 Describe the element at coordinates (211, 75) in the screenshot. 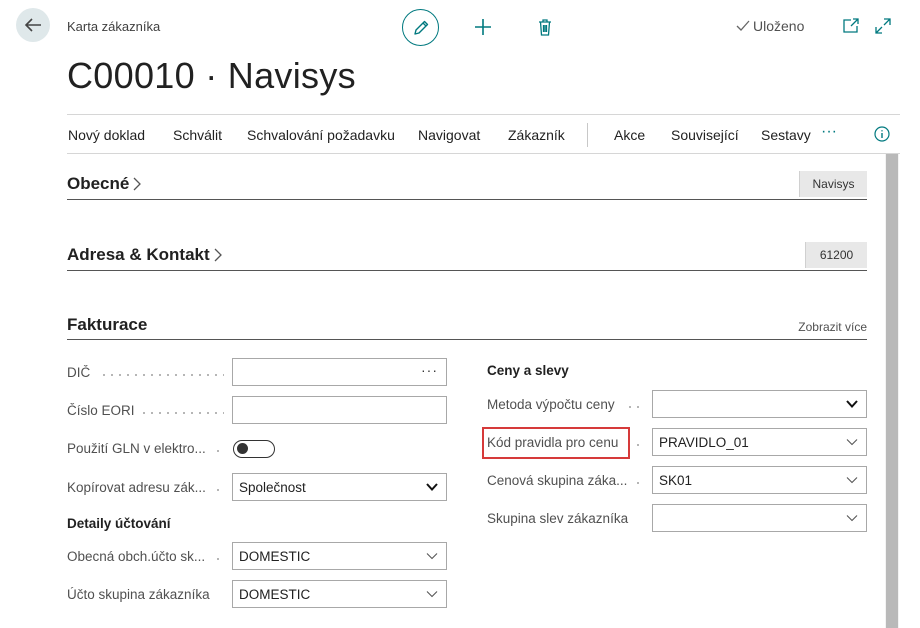

I see `page-title: C00010 · Navisys` at that location.